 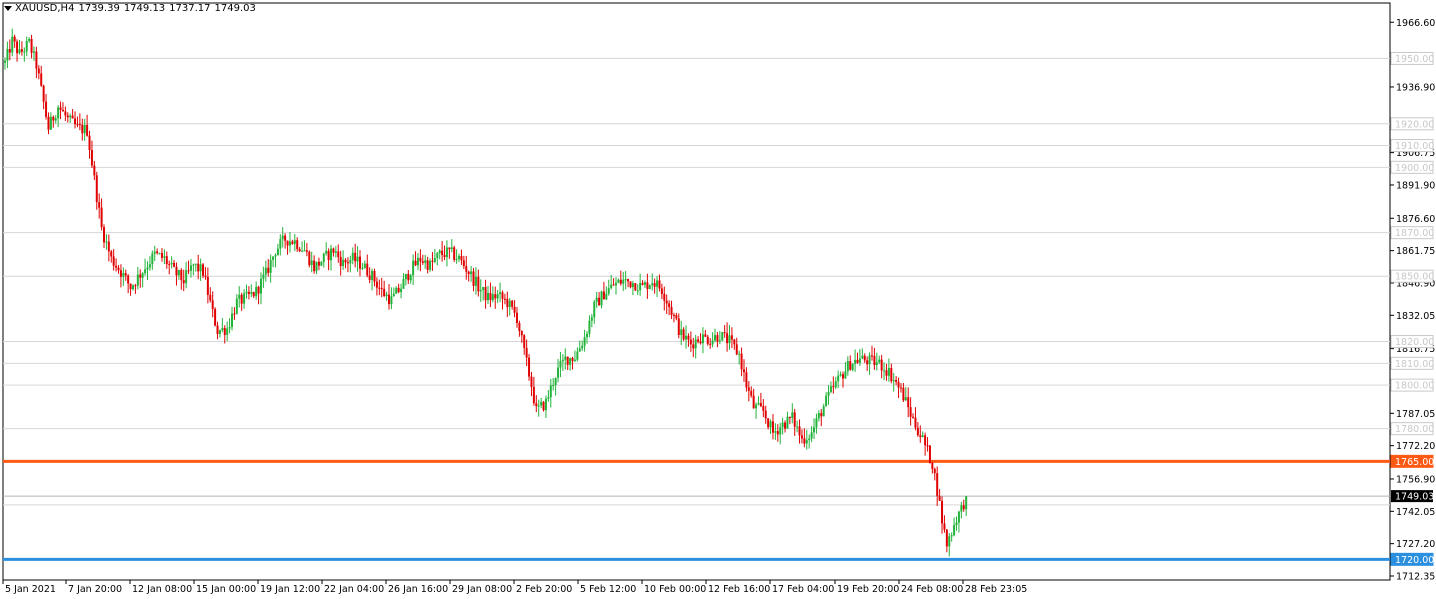 I want to click on x-tick-label: 12 Jan 08:00, so click(x=162, y=589).